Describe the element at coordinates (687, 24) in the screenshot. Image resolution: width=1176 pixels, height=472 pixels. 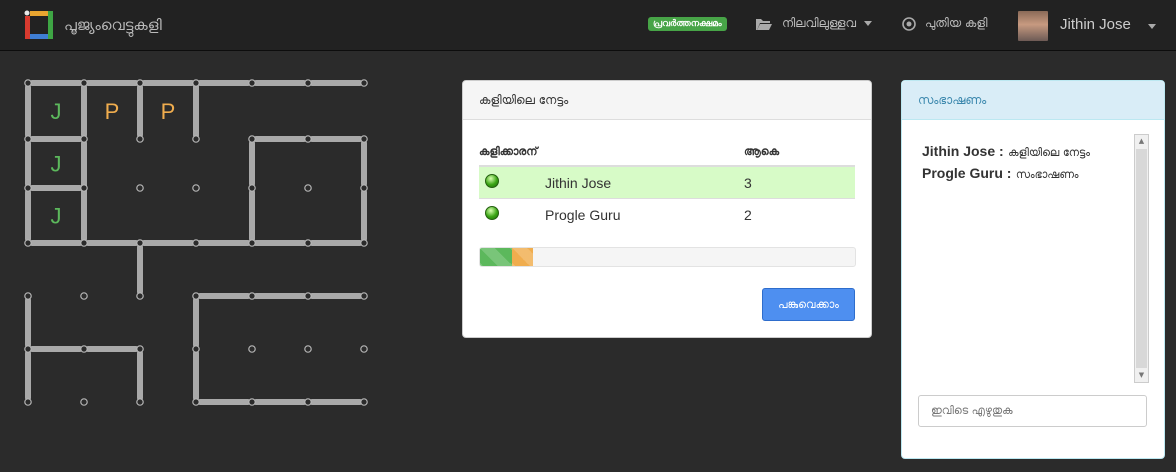
I see `status-badge: പ്രവർത്തനക്ഷമം` at that location.